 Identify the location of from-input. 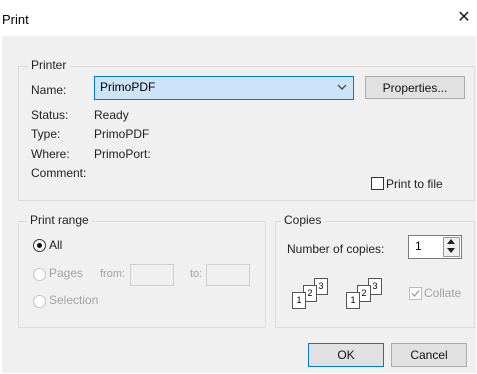
(152, 275).